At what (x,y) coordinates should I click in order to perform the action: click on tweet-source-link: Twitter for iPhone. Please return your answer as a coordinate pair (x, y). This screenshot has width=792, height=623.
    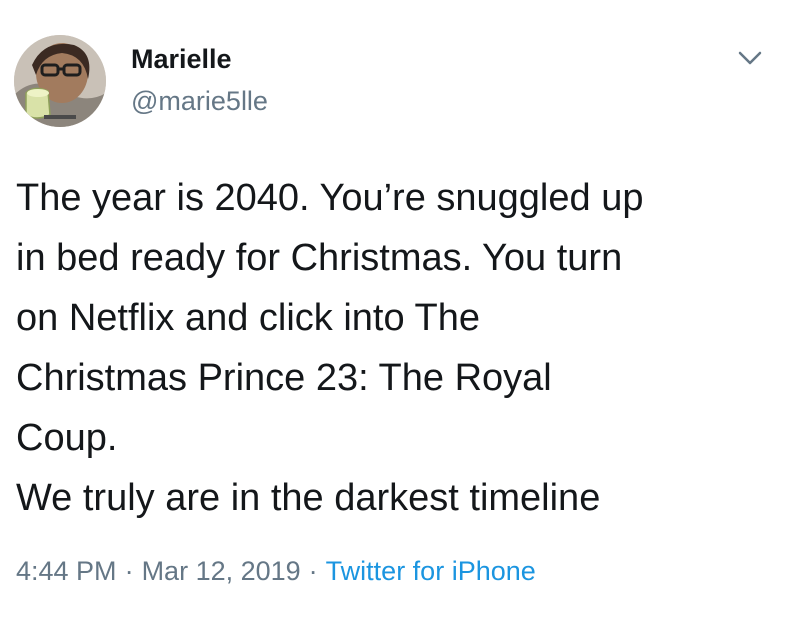
    Looking at the image, I should click on (431, 571).